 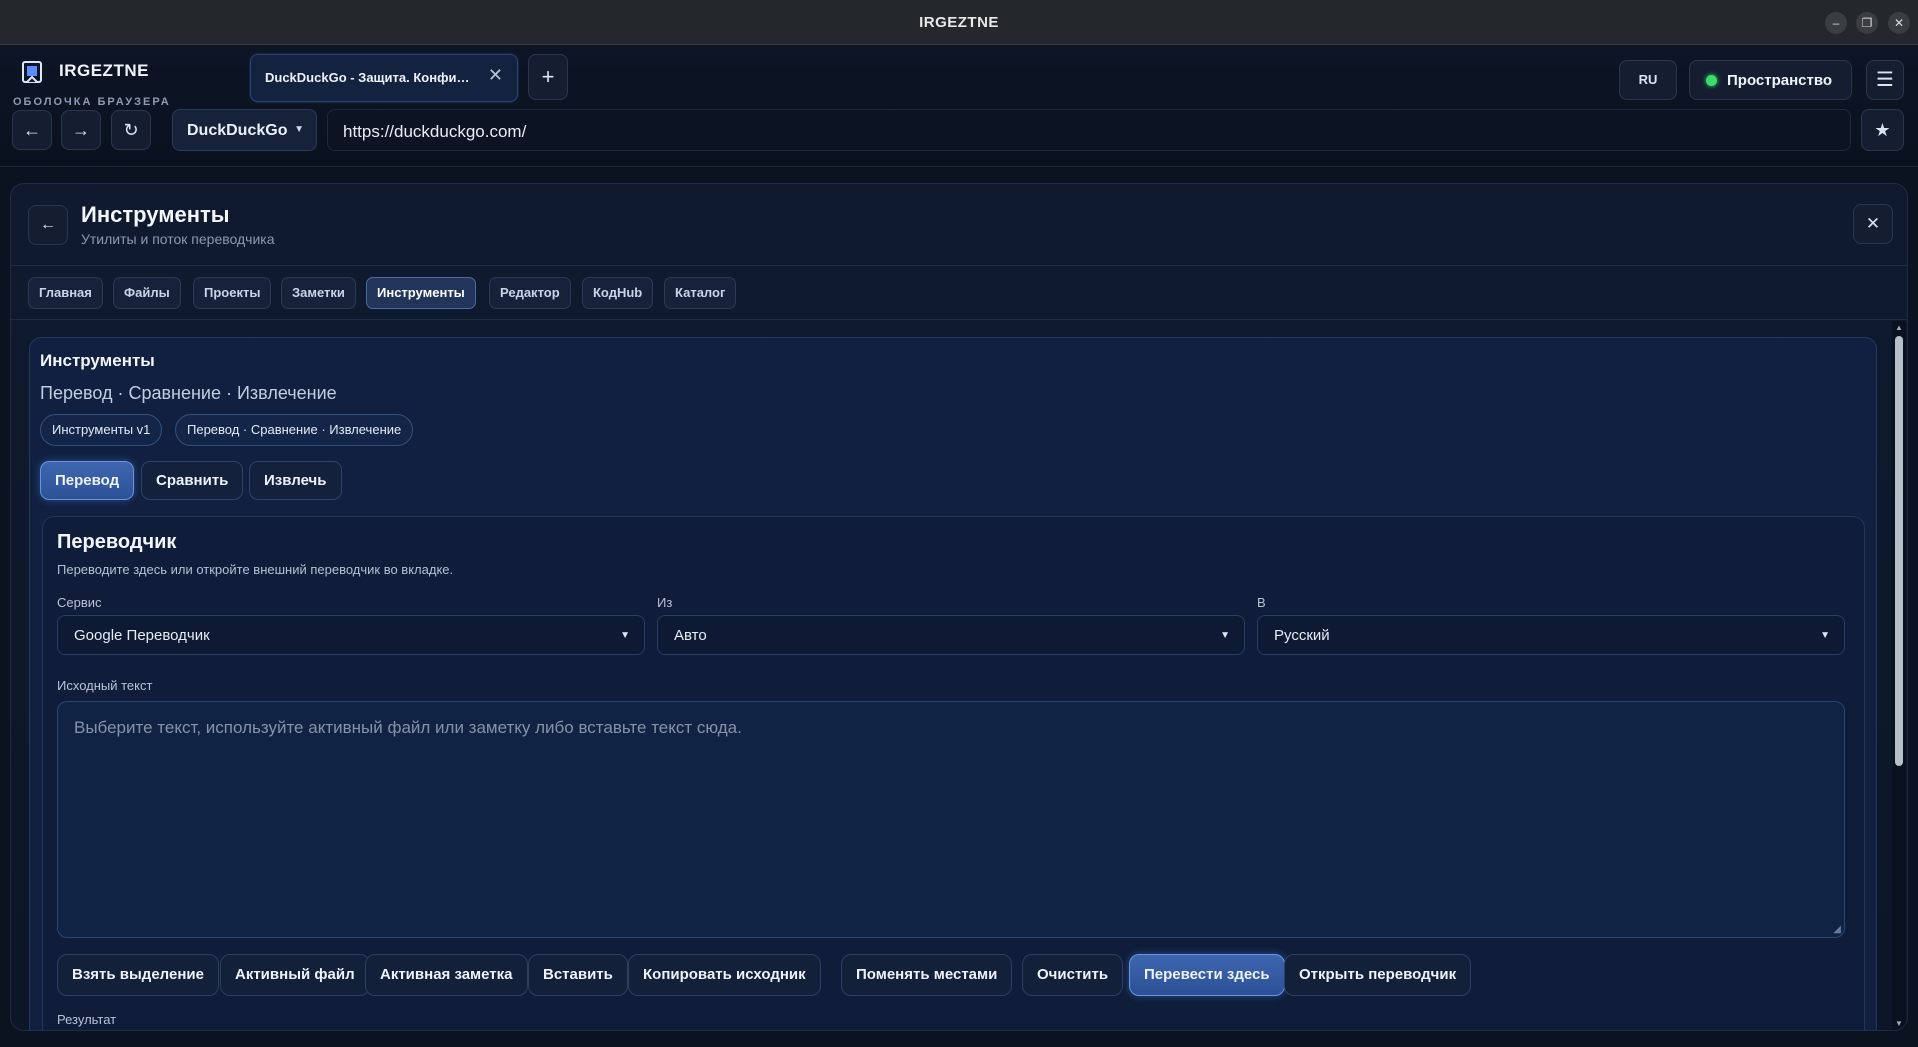 What do you see at coordinates (131, 130) in the screenshot?
I see `reload-button: ↻` at bounding box center [131, 130].